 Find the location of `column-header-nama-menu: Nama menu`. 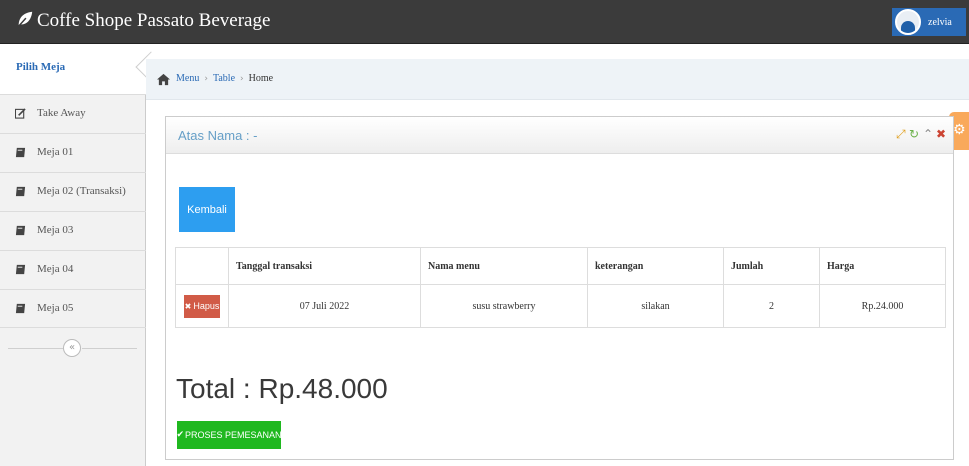

column-header-nama-menu: Nama menu is located at coordinates (504, 266).